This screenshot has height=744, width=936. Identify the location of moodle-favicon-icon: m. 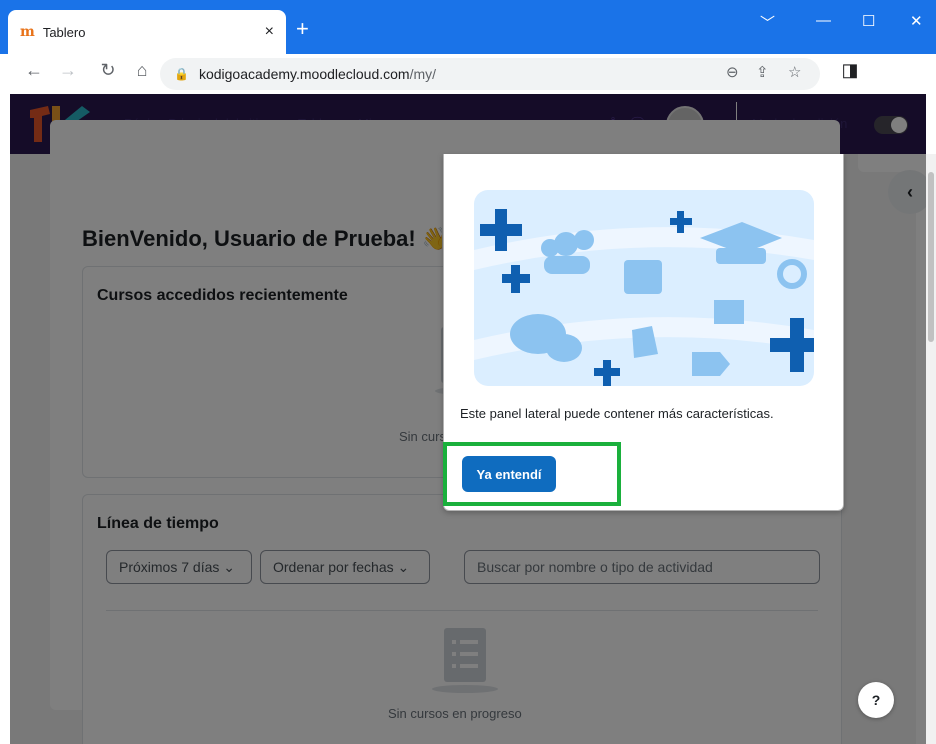
(27, 32).